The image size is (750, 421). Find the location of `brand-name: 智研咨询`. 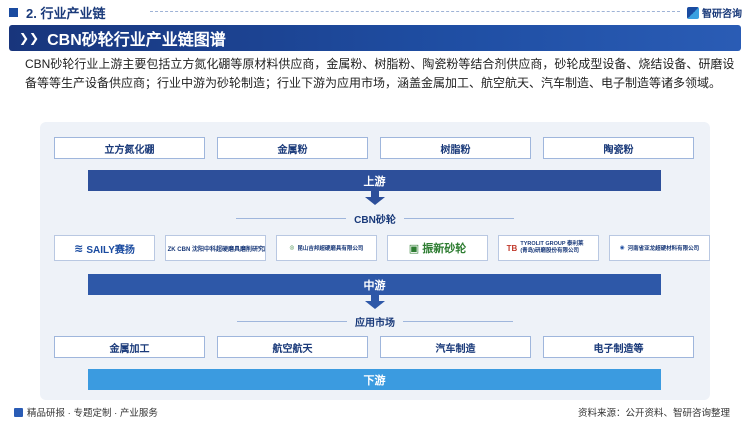

brand-name: 智研咨询 is located at coordinates (722, 14).